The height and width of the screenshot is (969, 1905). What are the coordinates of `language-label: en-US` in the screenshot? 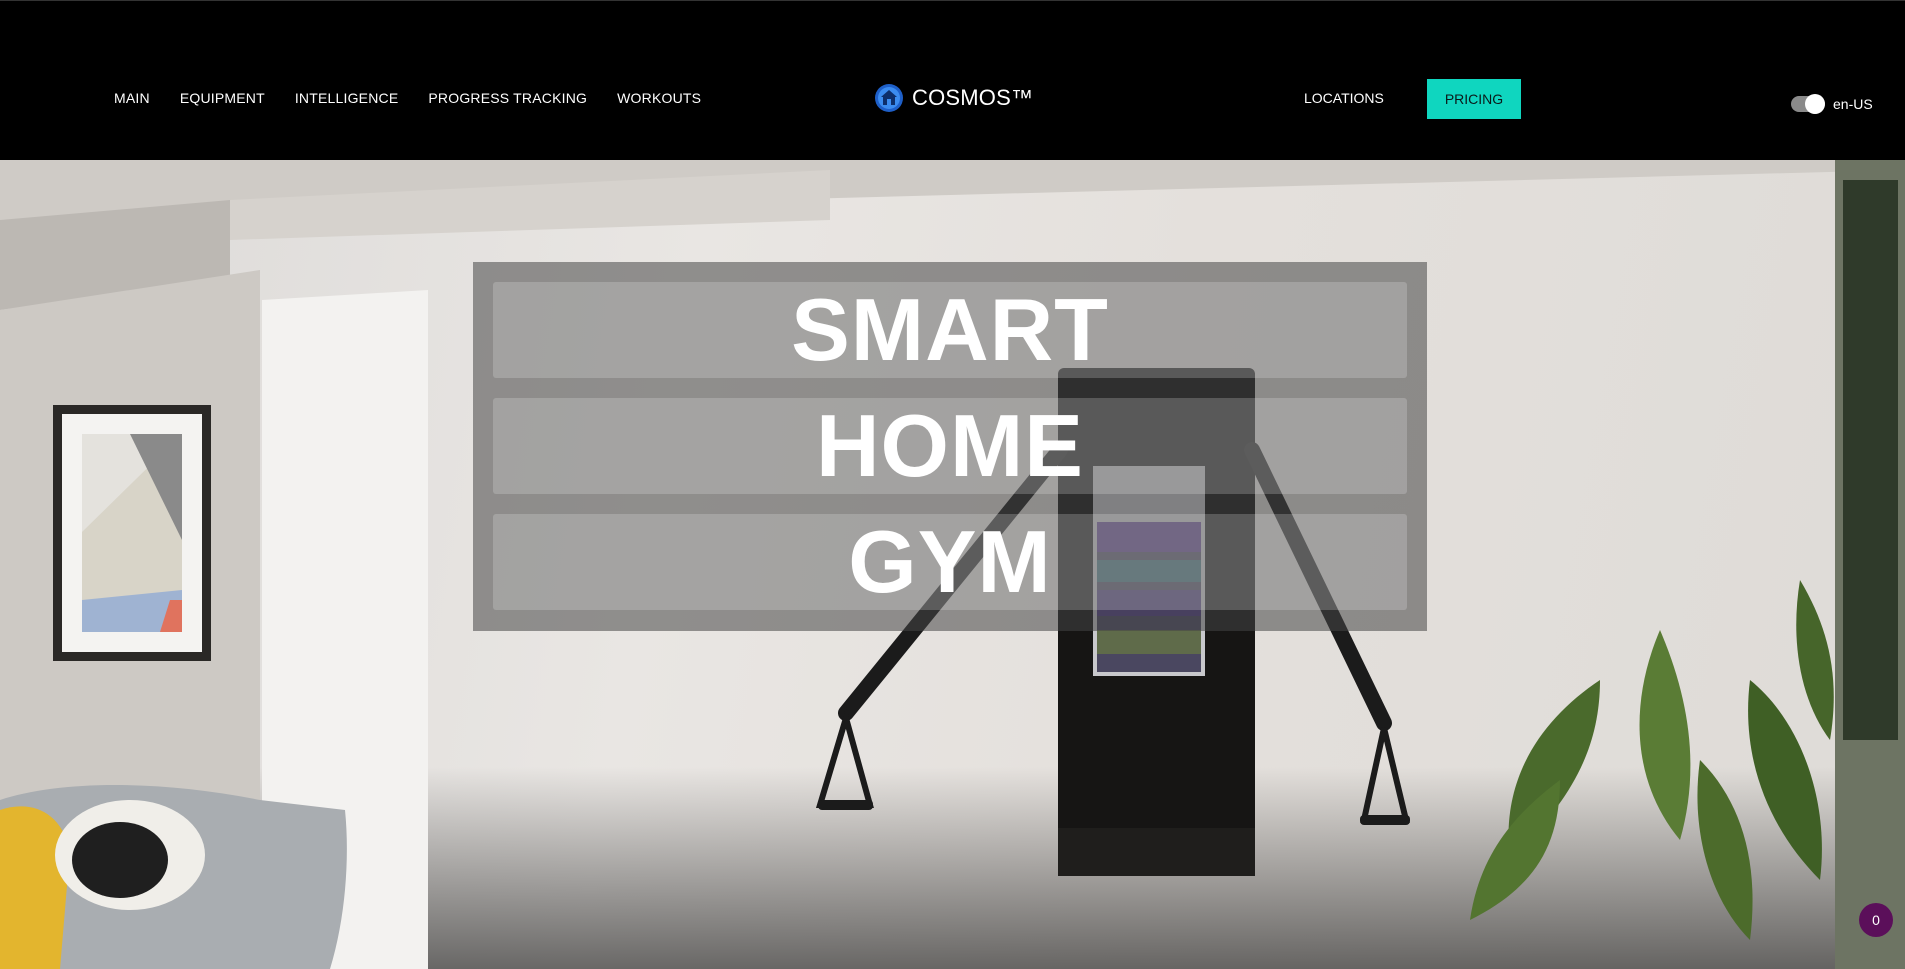 It's located at (1853, 104).